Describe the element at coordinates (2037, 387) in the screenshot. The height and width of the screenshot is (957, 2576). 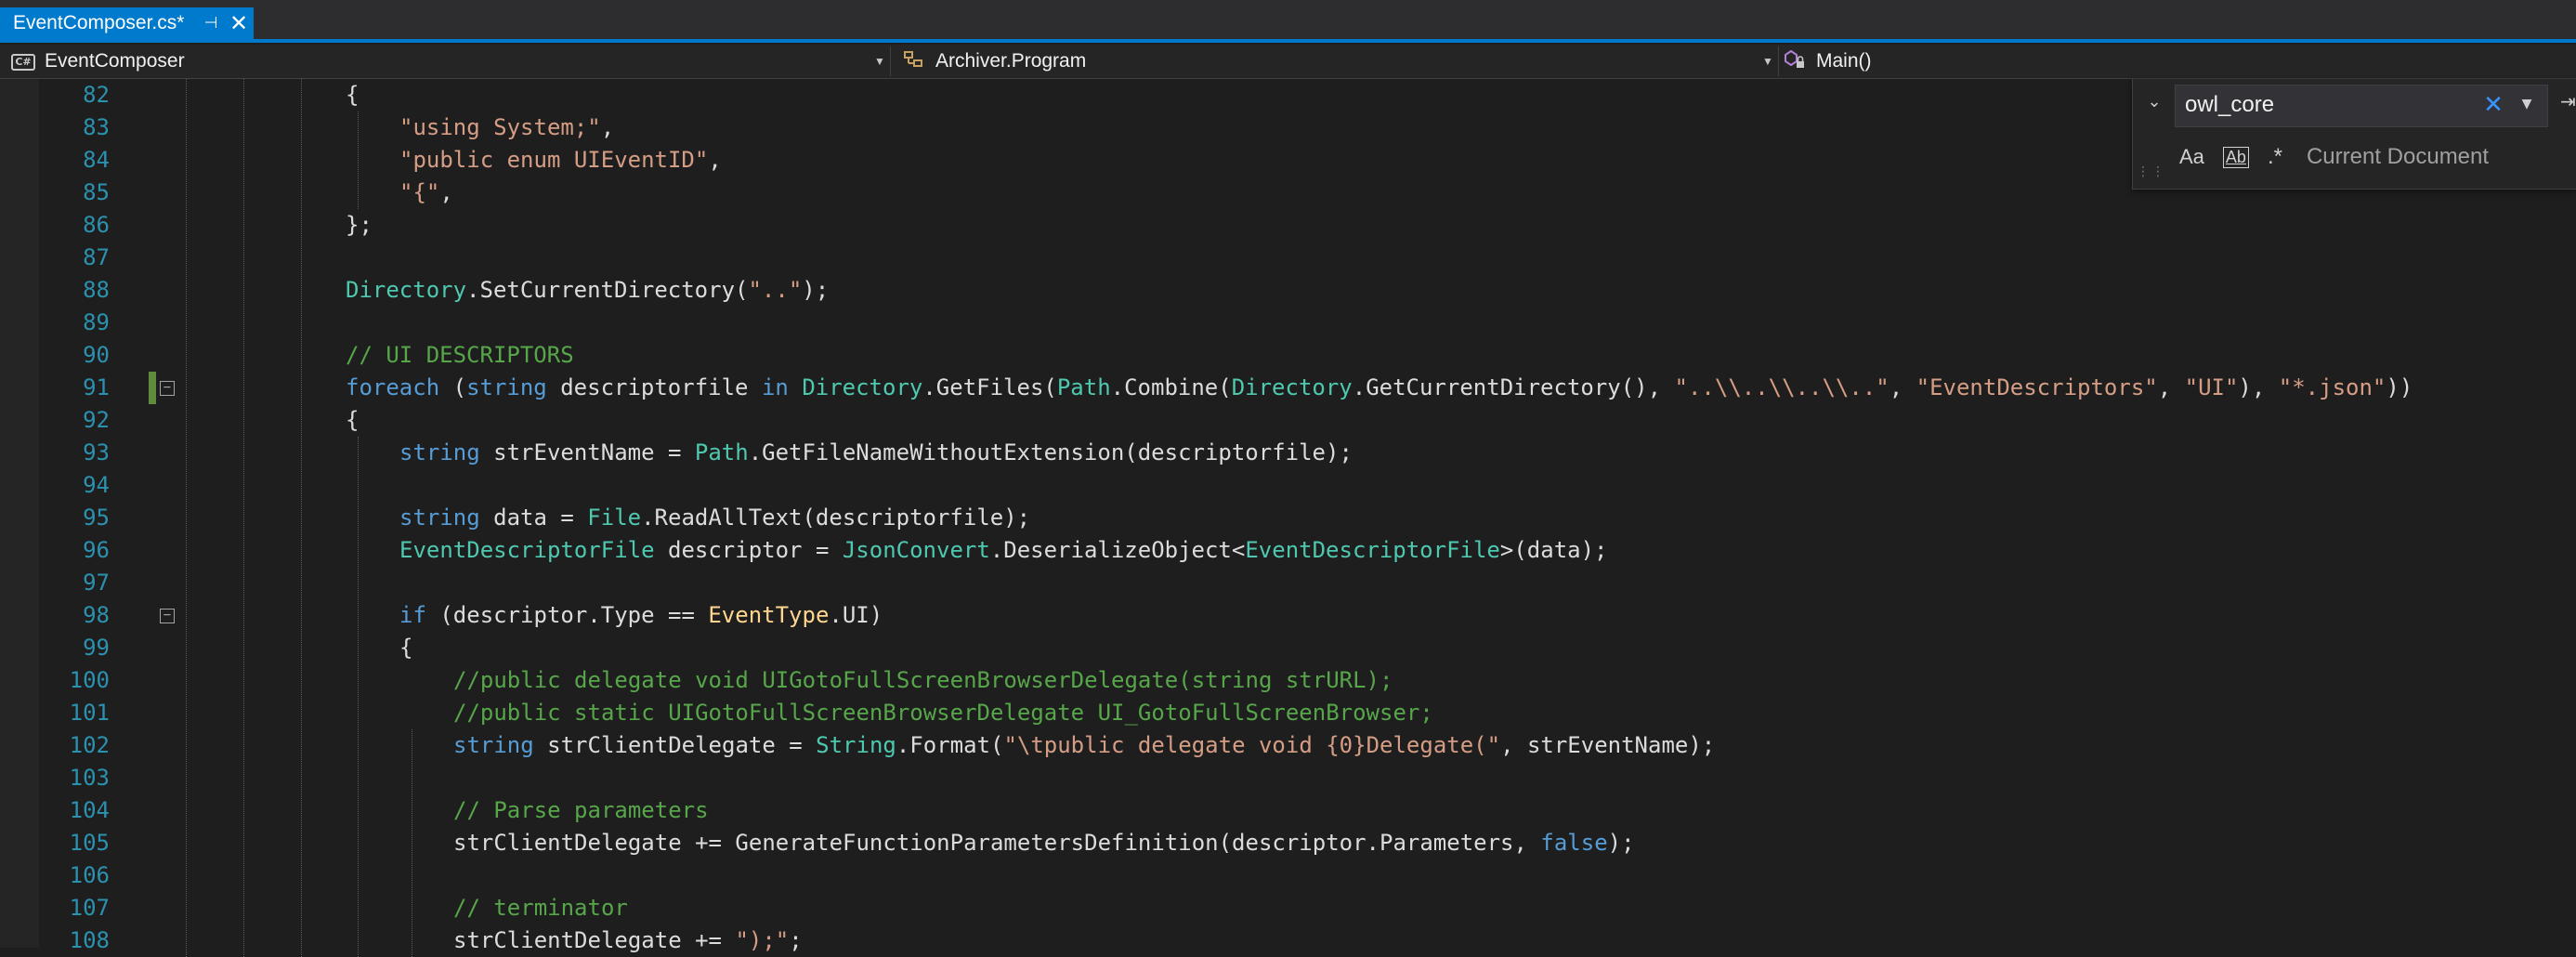
I see `code-token: "EventDescriptors"` at that location.